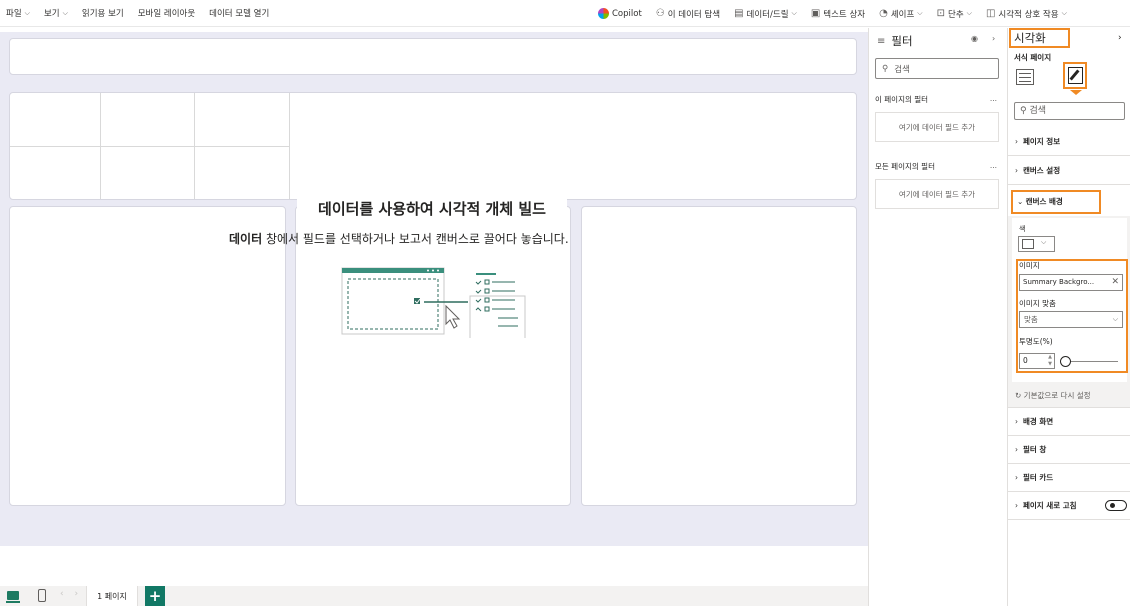 The height and width of the screenshot is (606, 1130). What do you see at coordinates (1056, 202) in the screenshot?
I see `section-canvas-background: ⌄ 캔버스 배경` at bounding box center [1056, 202].